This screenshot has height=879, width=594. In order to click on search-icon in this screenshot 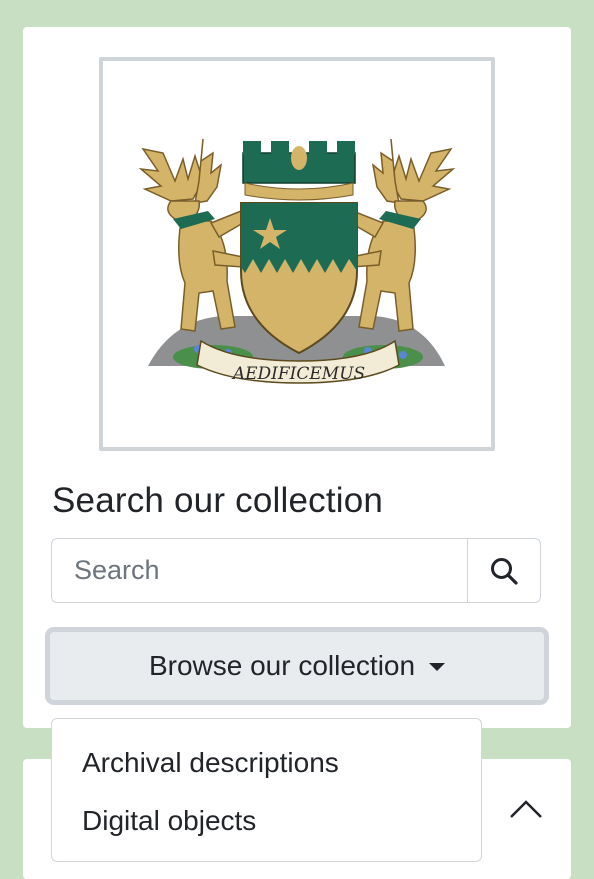, I will do `click(504, 571)`.